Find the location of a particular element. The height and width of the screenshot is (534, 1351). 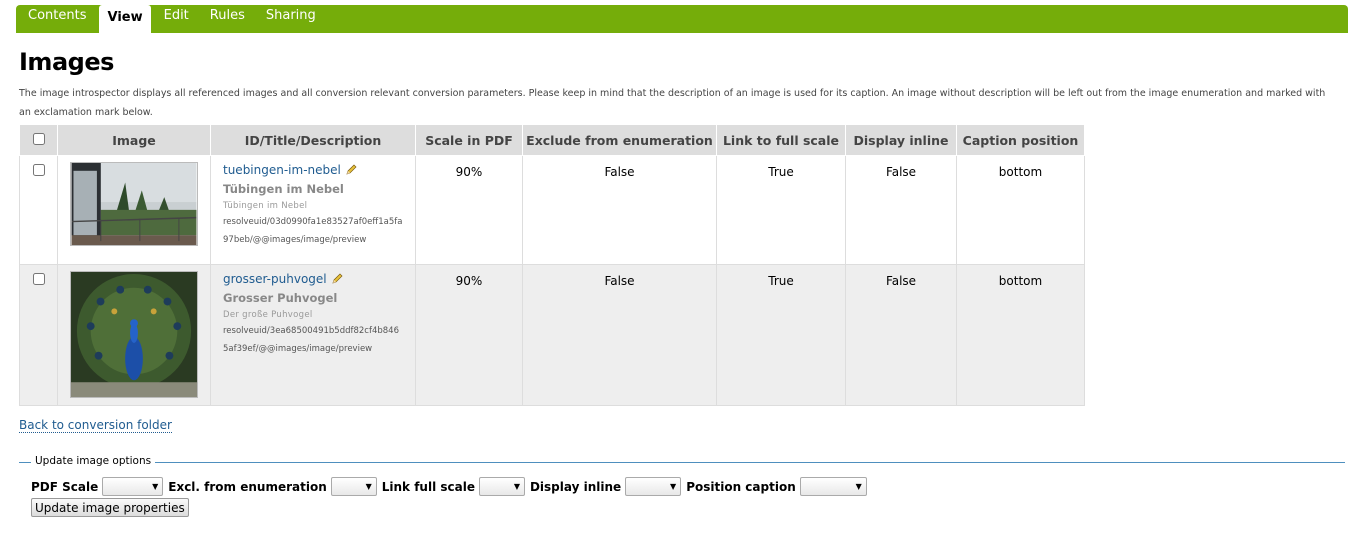

display-inline-label: Display inline is located at coordinates (575, 486).